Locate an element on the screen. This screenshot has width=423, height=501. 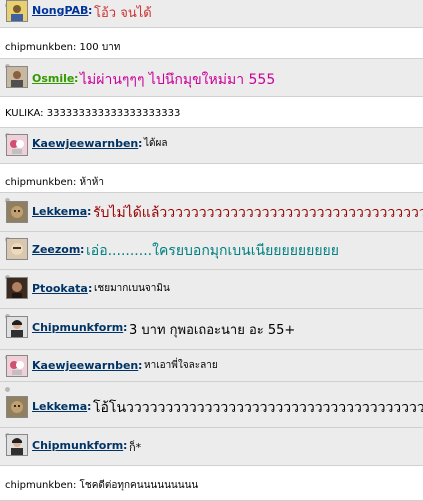
system-message: chipmunkben: ห้าห้า is located at coordinates (211, 178).